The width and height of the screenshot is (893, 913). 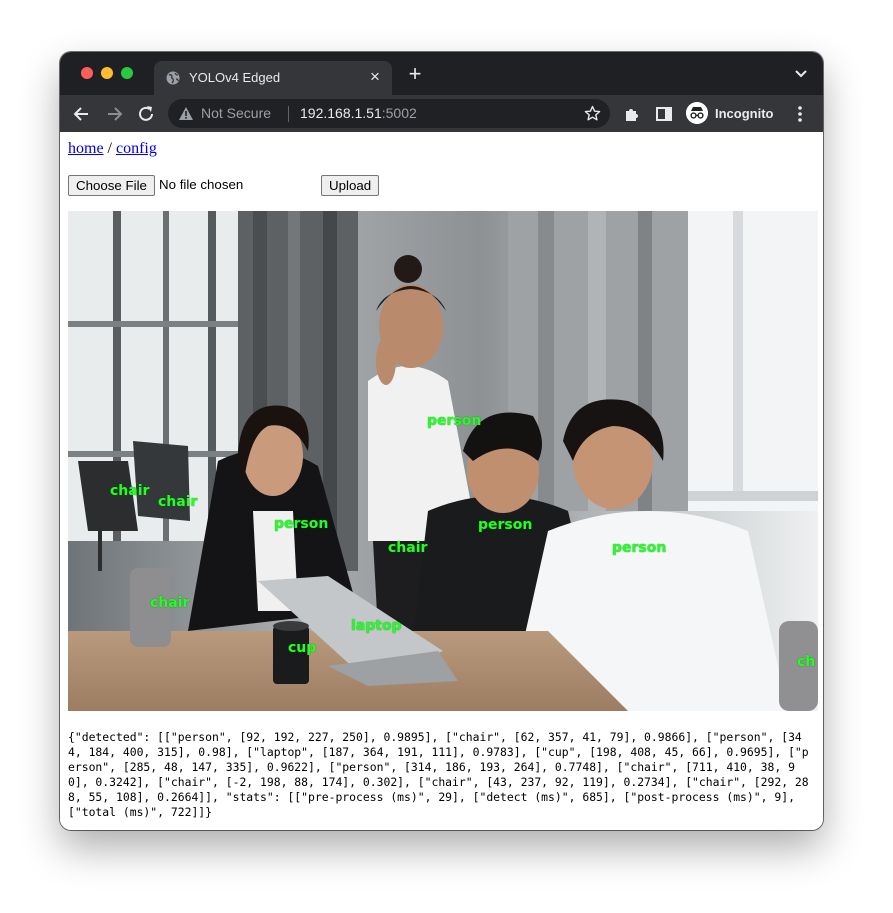 What do you see at coordinates (664, 114) in the screenshot?
I see `side-panel-icon` at bounding box center [664, 114].